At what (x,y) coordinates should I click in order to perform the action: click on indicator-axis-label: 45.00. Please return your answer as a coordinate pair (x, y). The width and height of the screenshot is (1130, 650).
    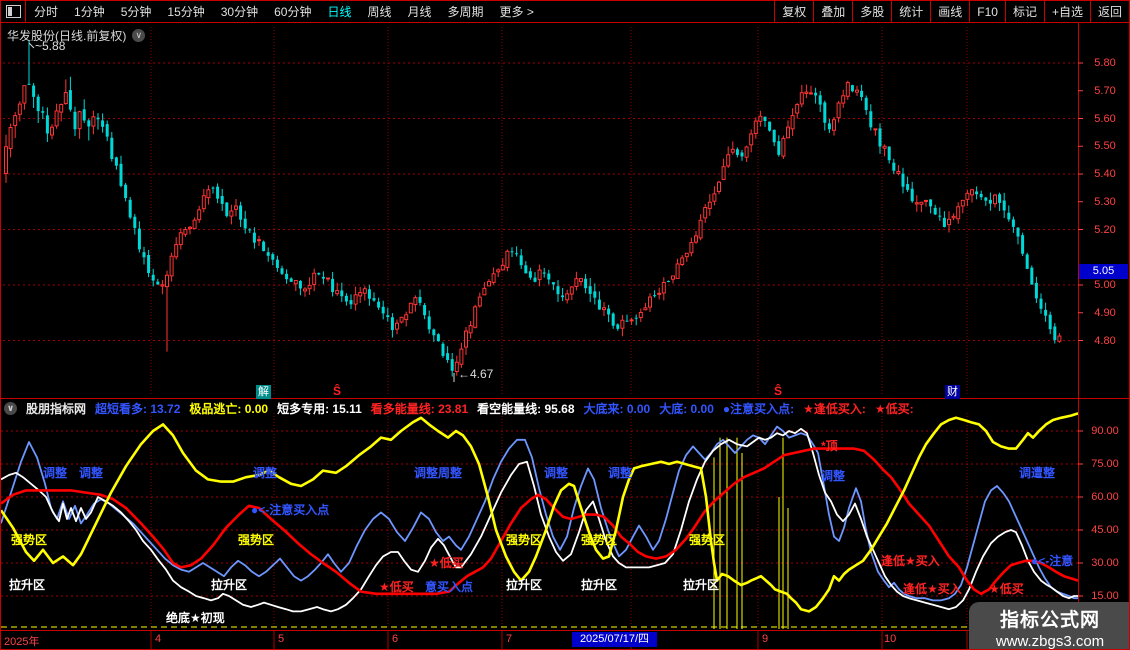
    Looking at the image, I should click on (1105, 530).